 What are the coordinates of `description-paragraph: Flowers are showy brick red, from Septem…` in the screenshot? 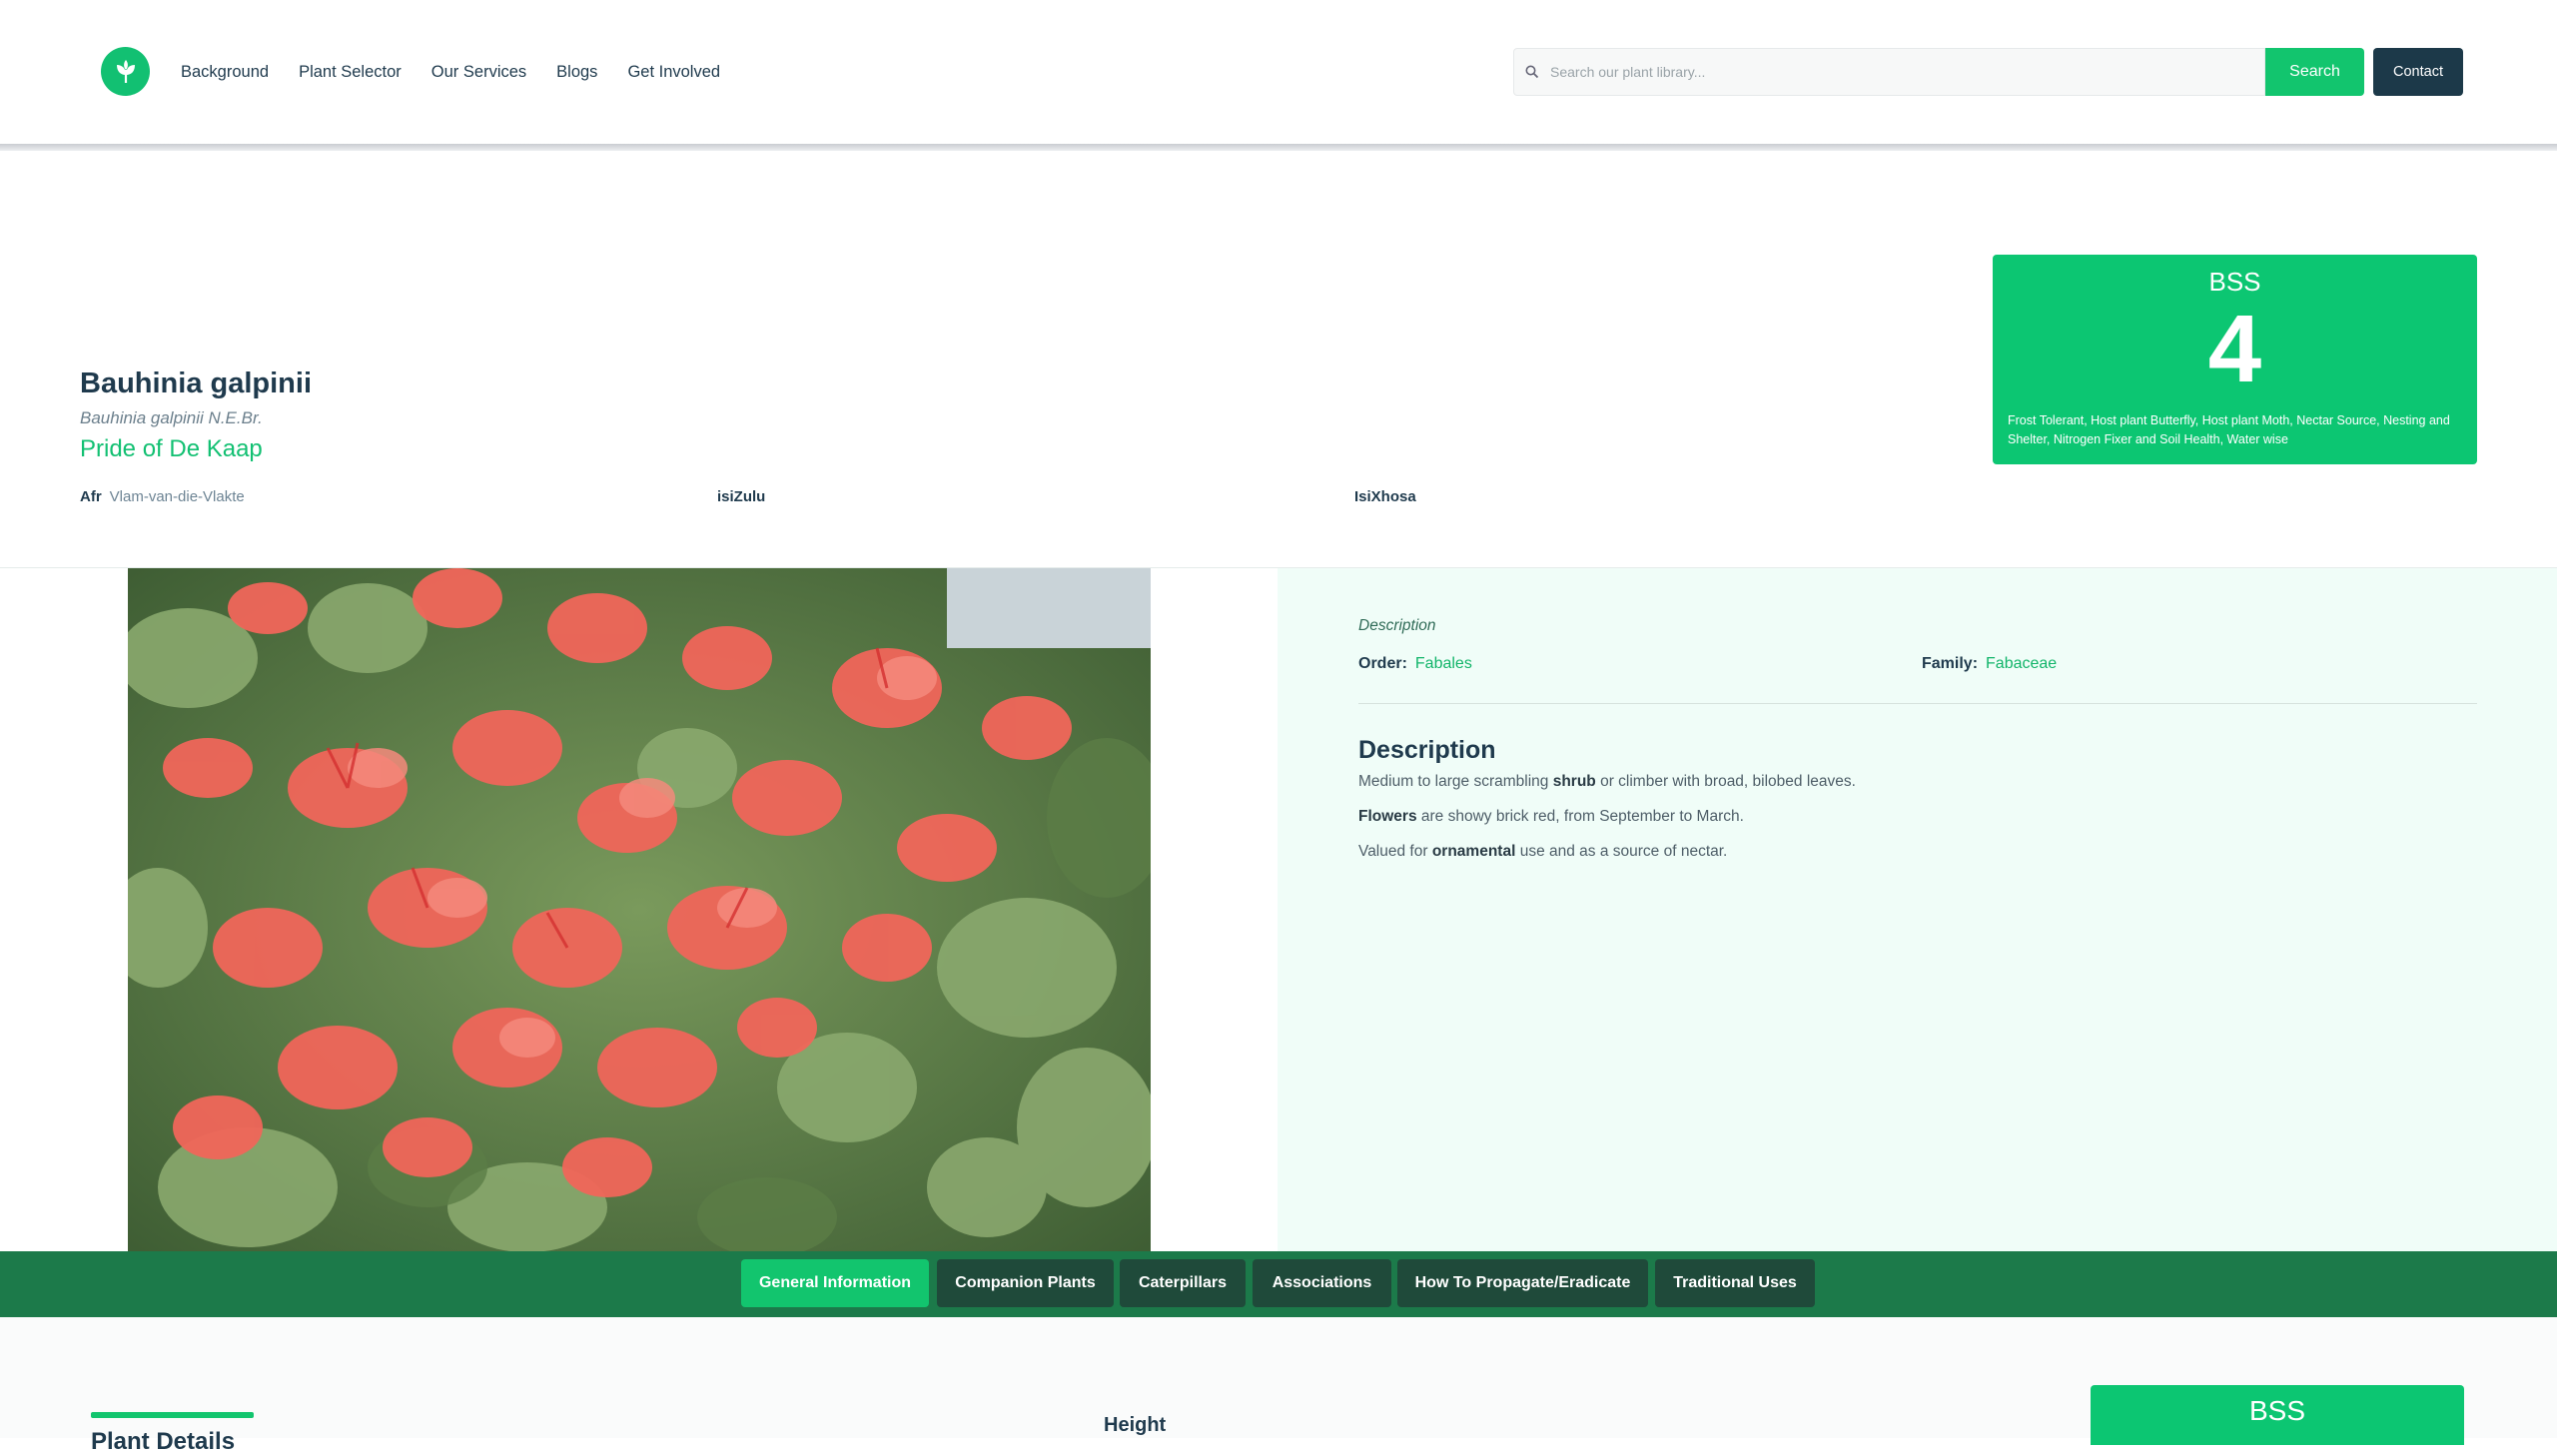 It's located at (1551, 817).